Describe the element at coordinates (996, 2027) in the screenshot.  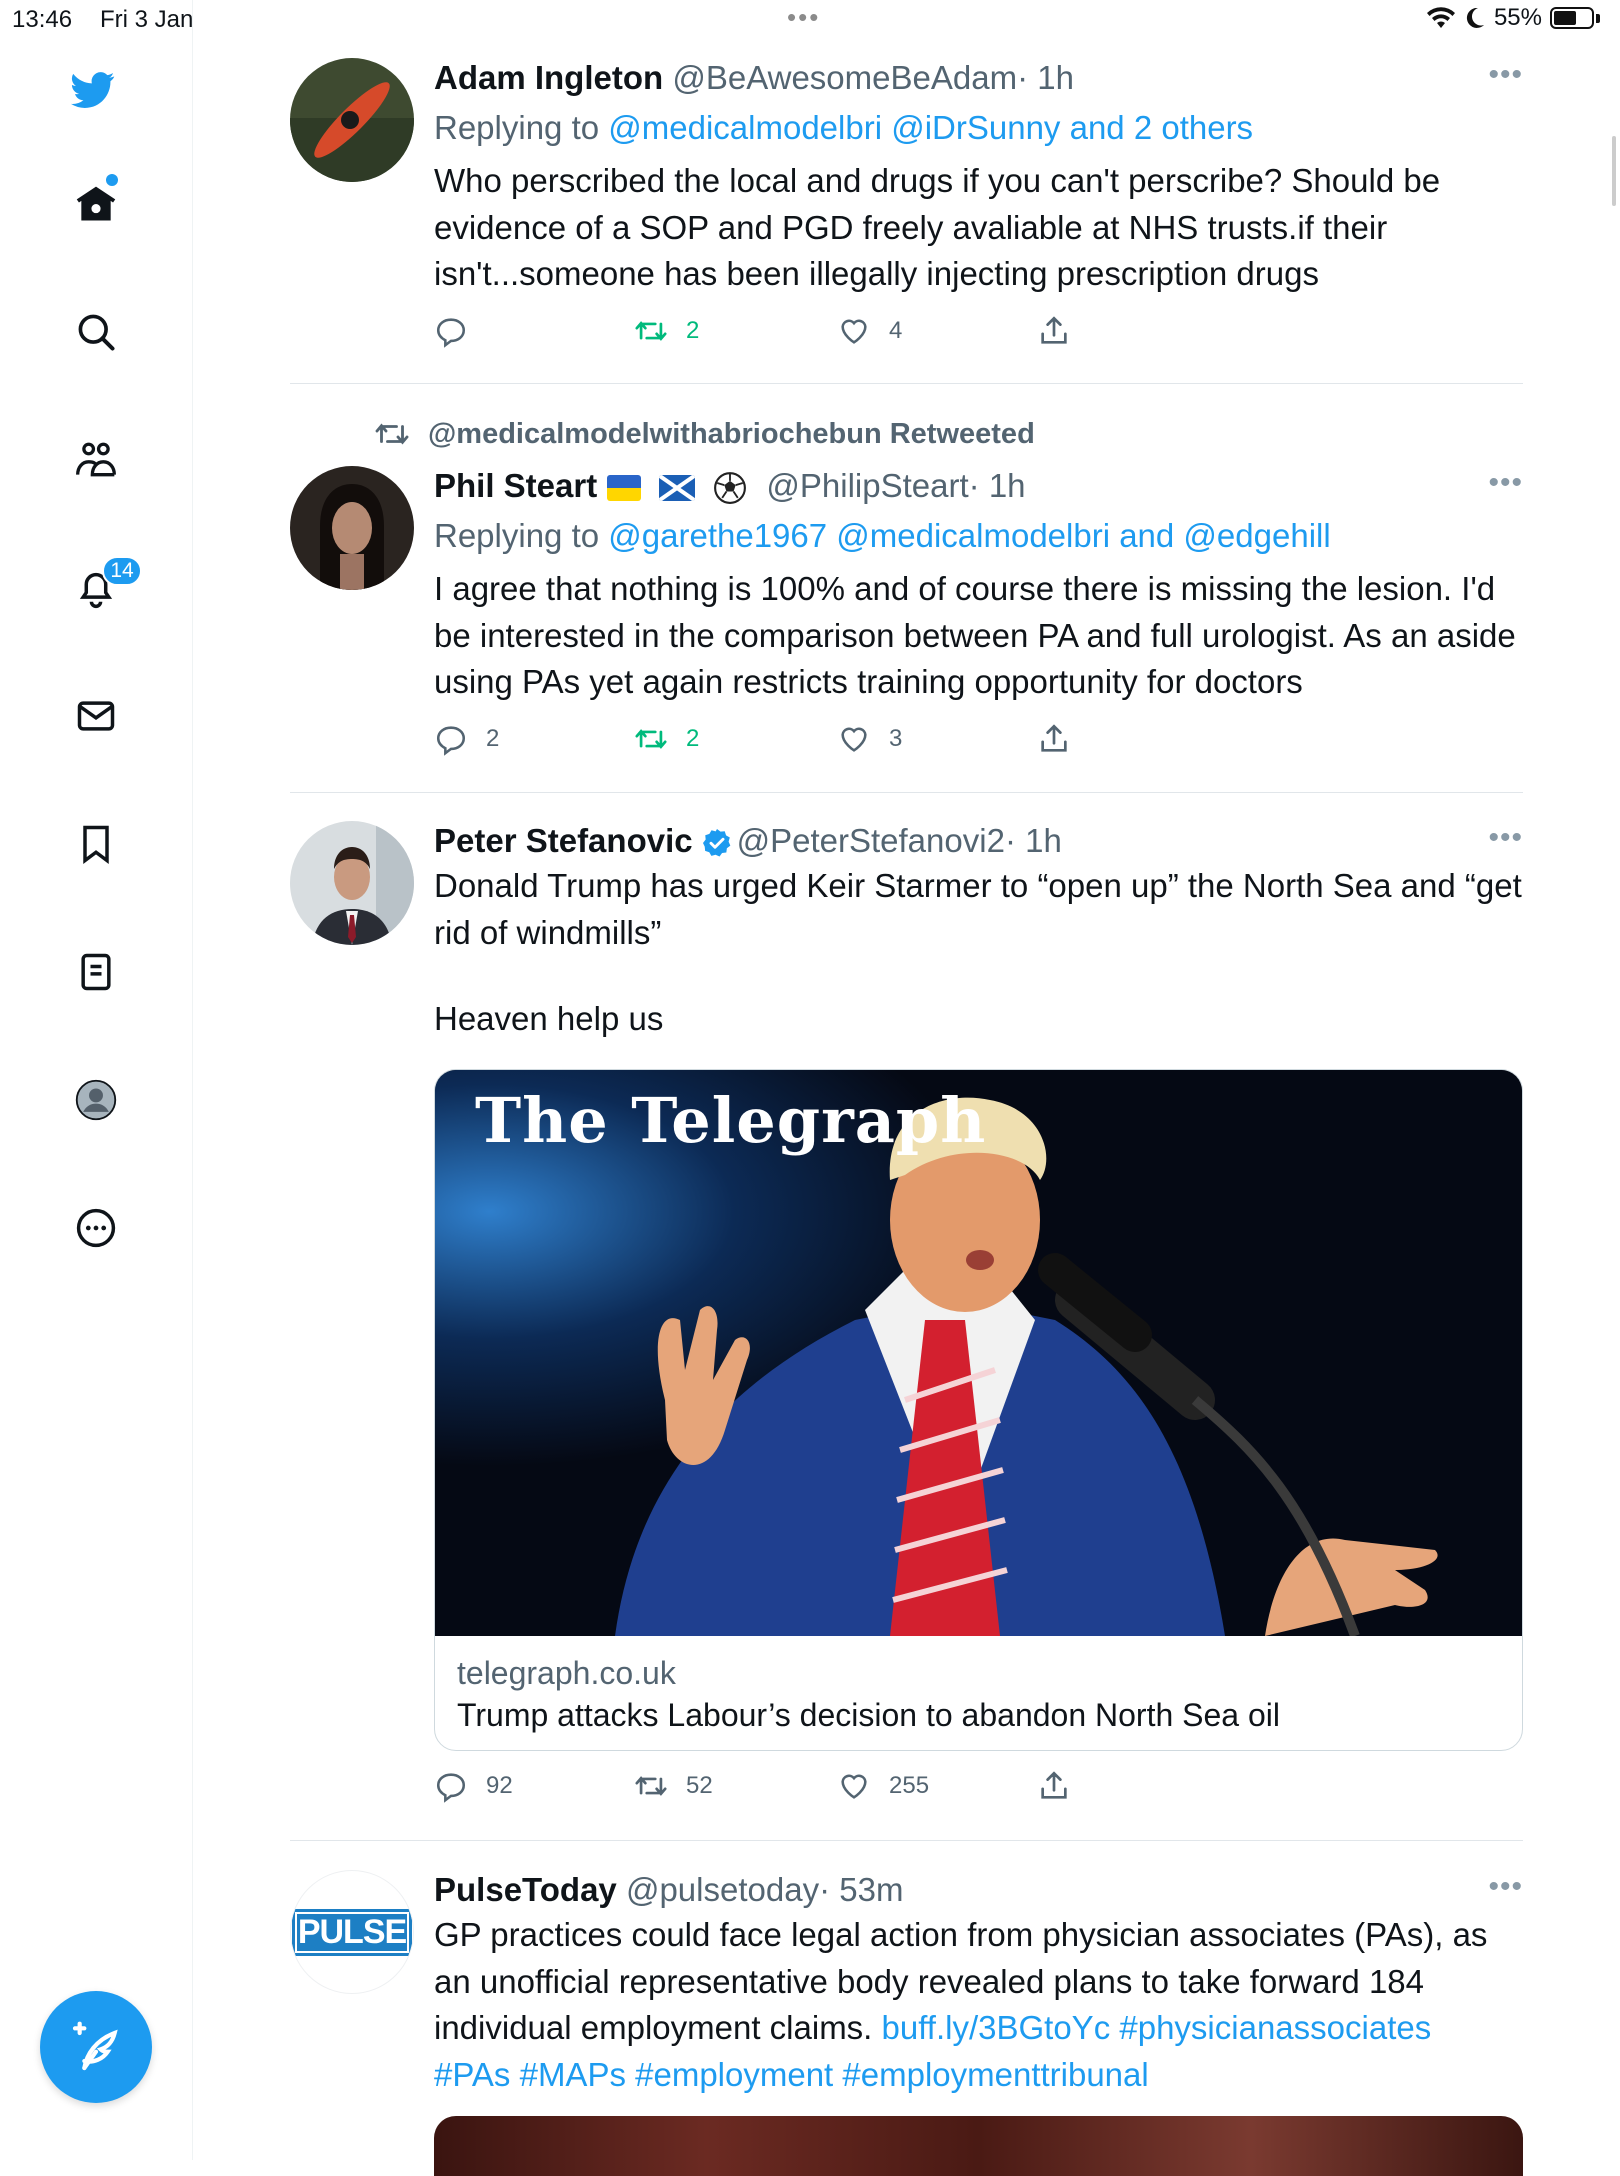
I see `tweet-link: buff.ly/3BGtoYc` at that location.